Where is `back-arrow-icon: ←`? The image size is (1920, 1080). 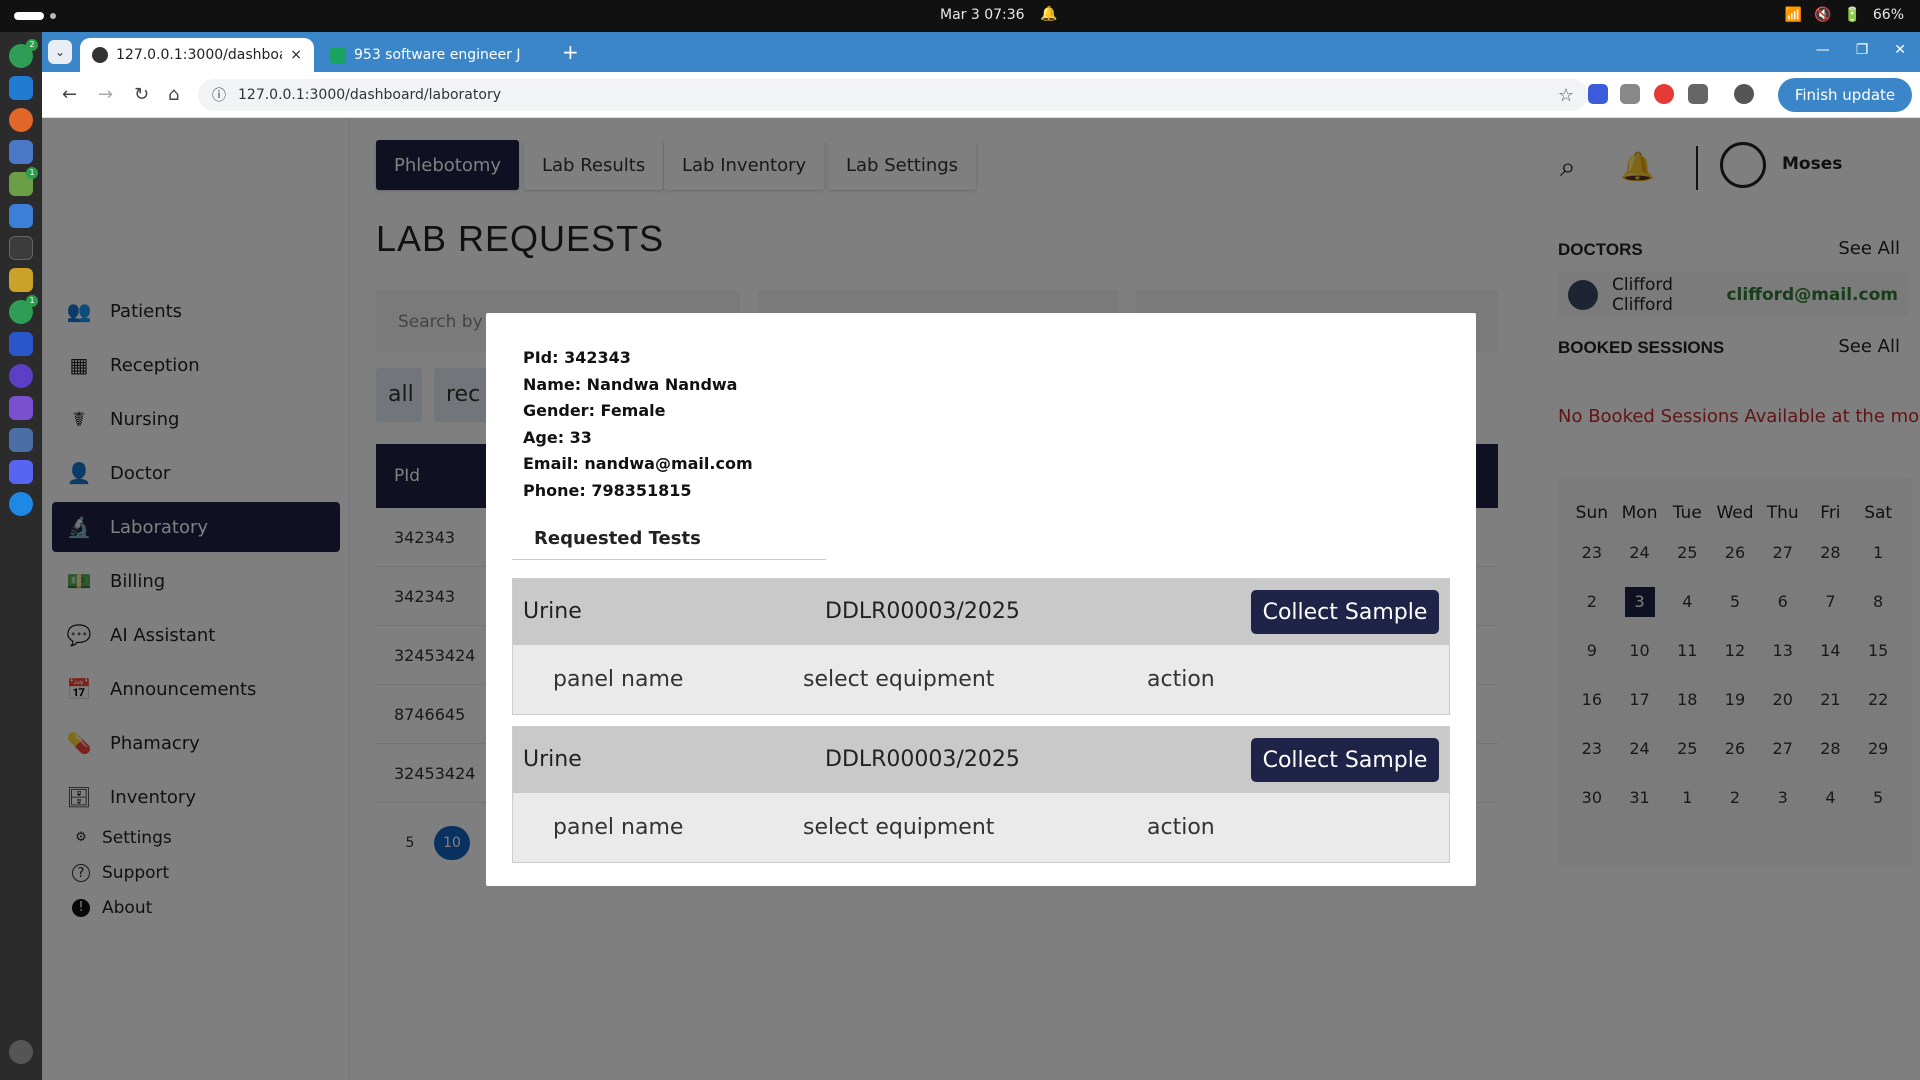
back-arrow-icon: ← is located at coordinates (69, 94).